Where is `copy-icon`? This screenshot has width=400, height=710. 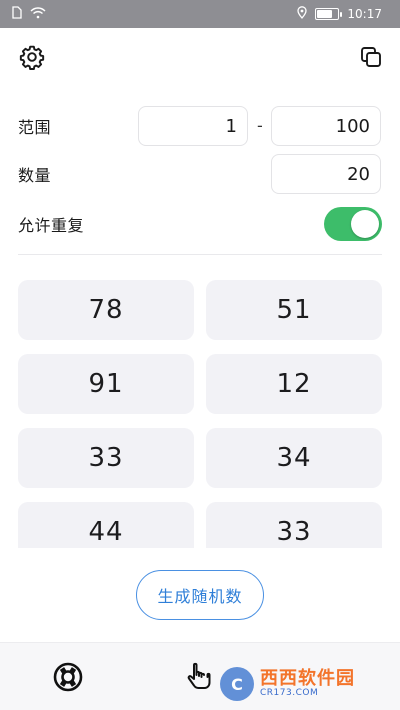 copy-icon is located at coordinates (371, 59).